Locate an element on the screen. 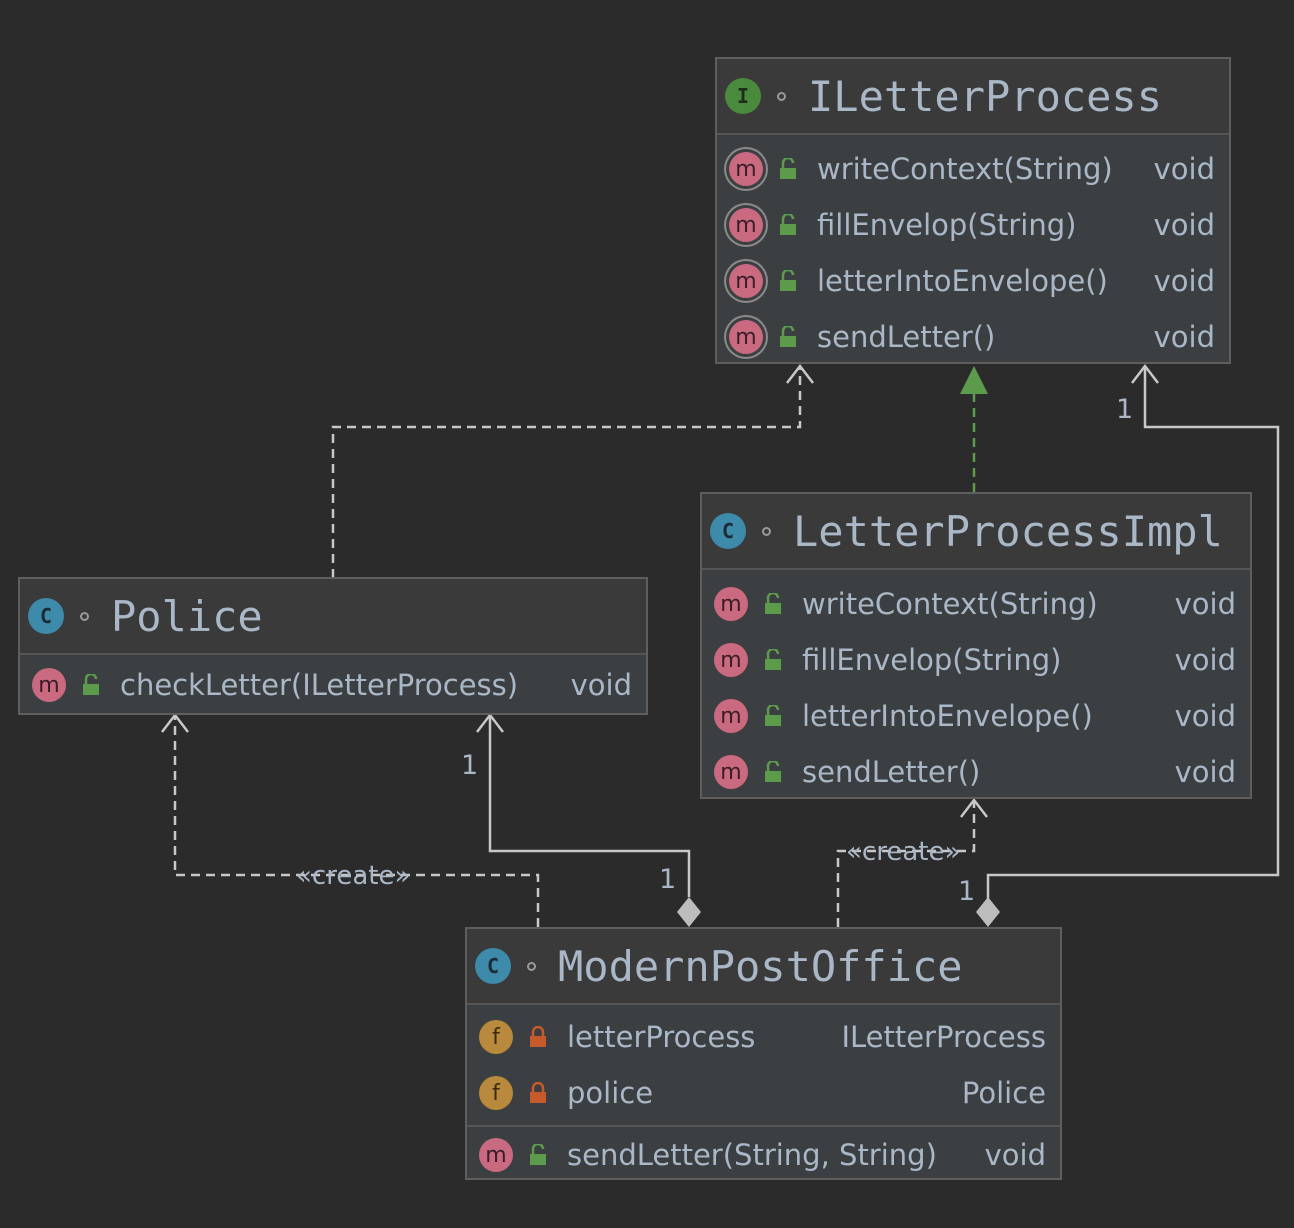  class-header: C LetterProcessImpl is located at coordinates (976, 532).